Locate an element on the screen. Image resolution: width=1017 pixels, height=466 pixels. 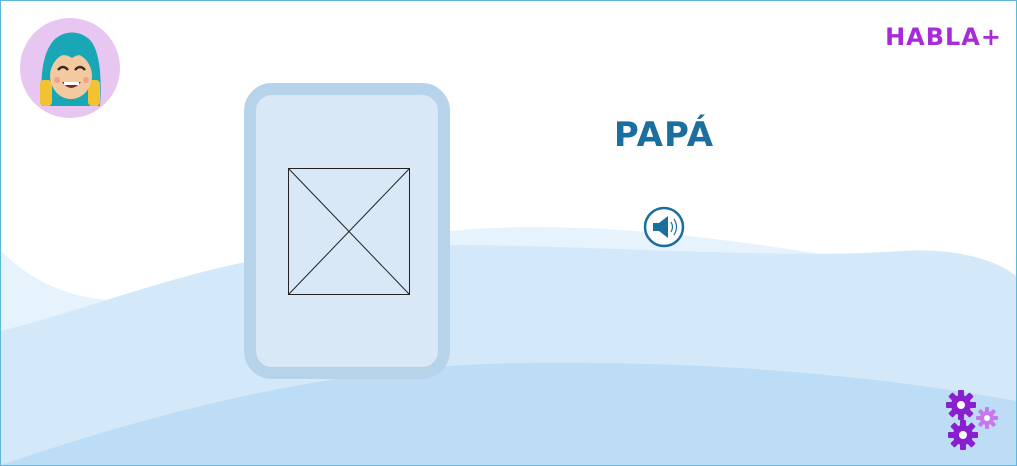
image-placeholder-icon is located at coordinates (349, 231).